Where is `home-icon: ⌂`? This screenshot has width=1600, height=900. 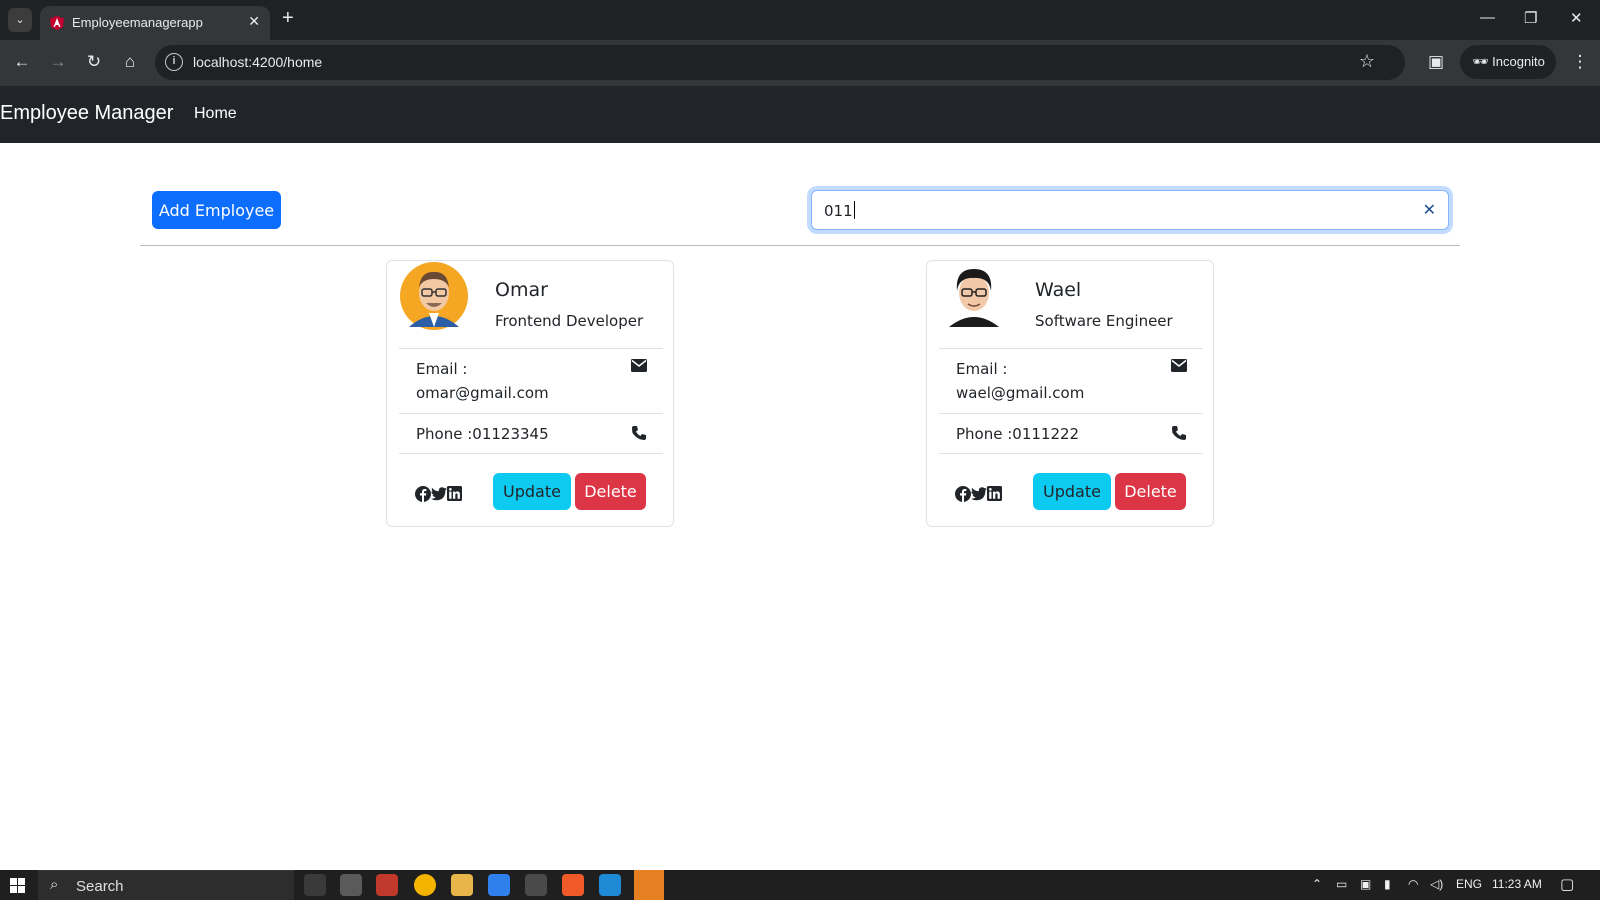 home-icon: ⌂ is located at coordinates (130, 62).